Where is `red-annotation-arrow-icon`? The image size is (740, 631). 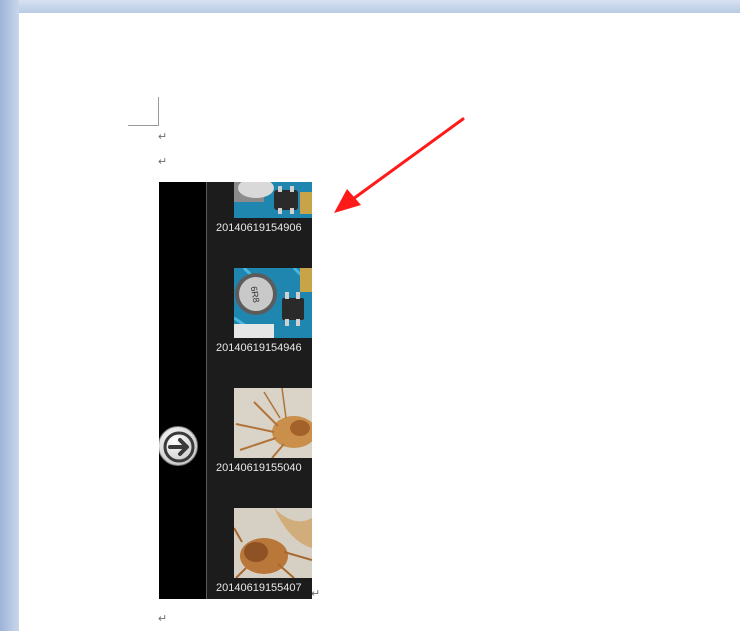 red-annotation-arrow-icon is located at coordinates (399, 165).